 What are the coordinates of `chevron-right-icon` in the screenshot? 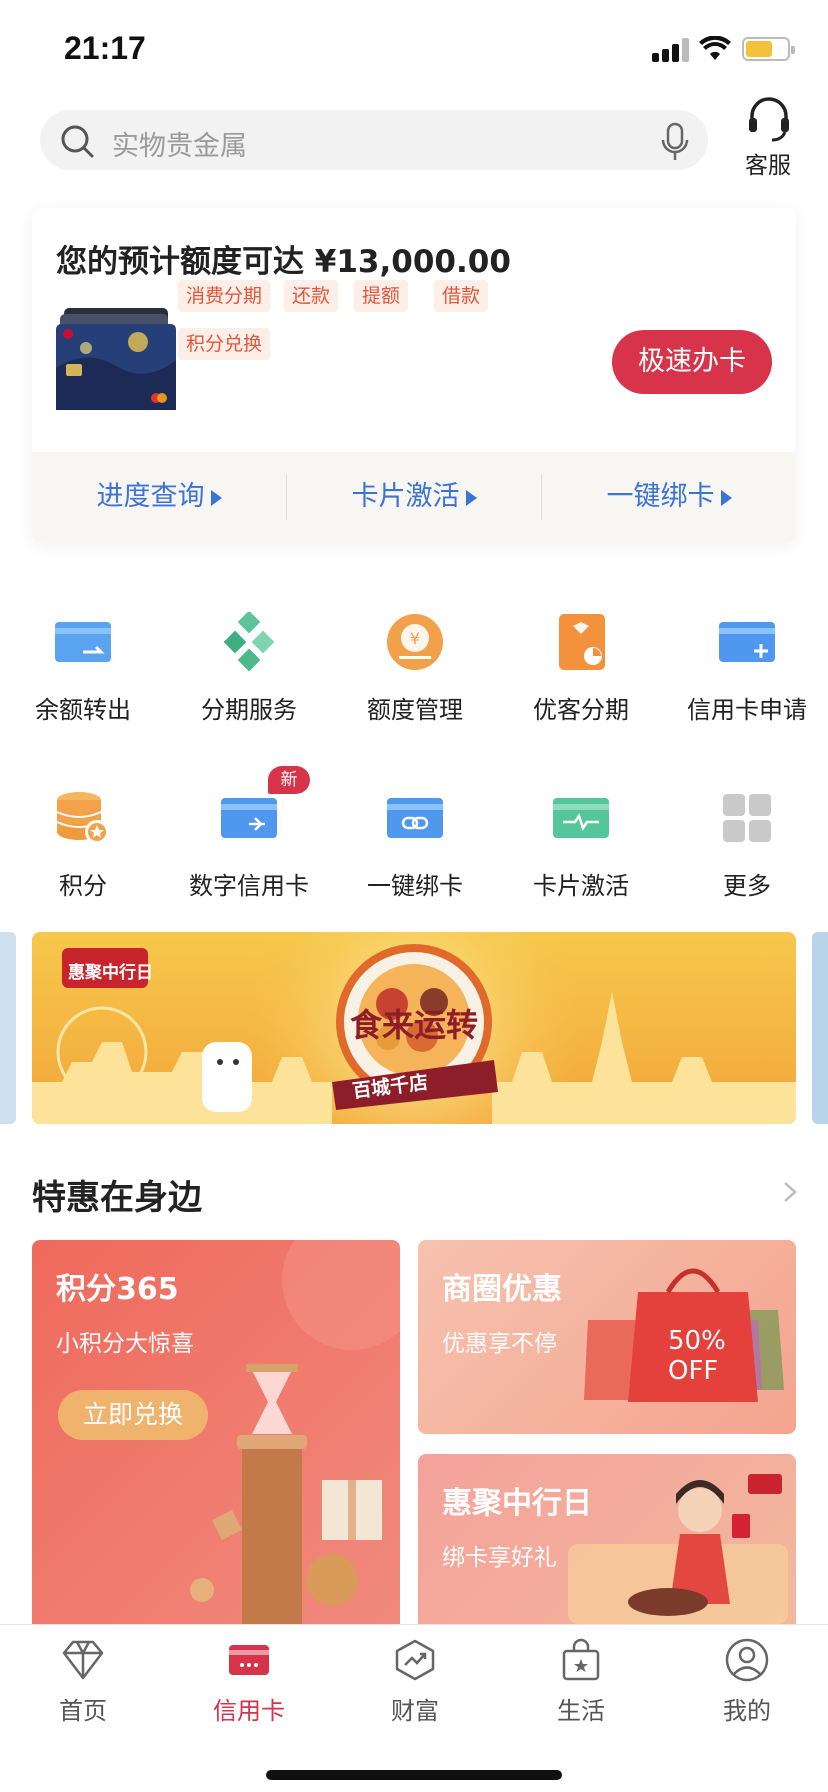 It's located at (790, 1192).